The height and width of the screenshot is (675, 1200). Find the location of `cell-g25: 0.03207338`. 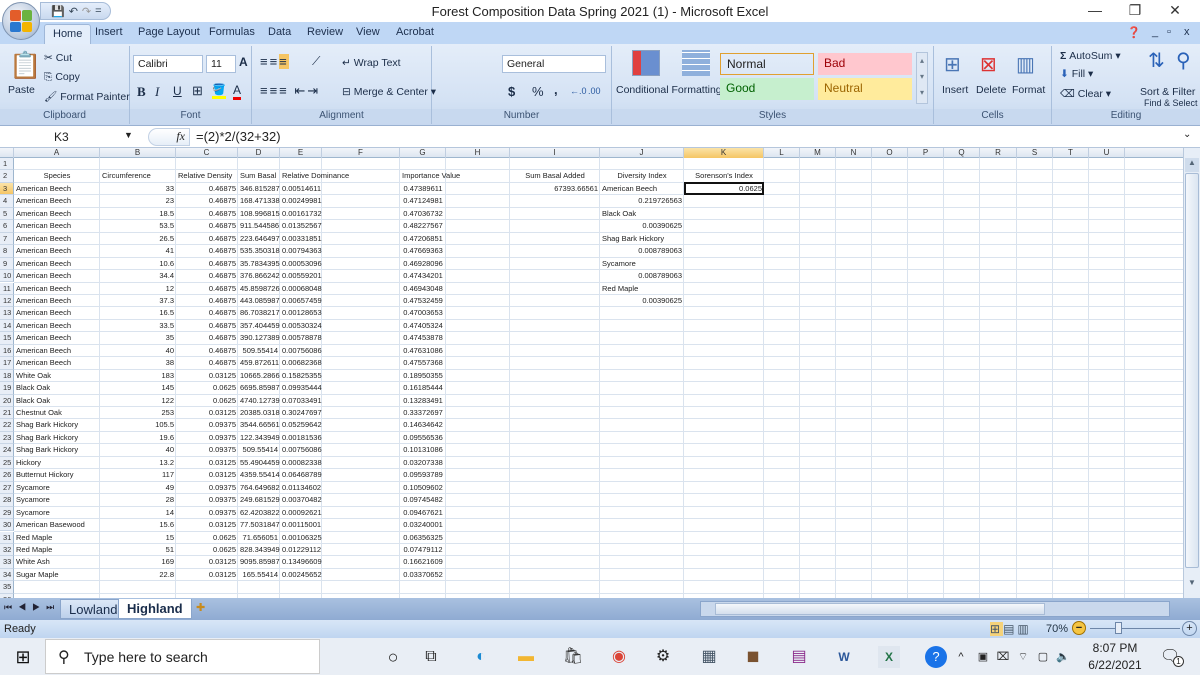

cell-g25: 0.03207338 is located at coordinates (423, 463).